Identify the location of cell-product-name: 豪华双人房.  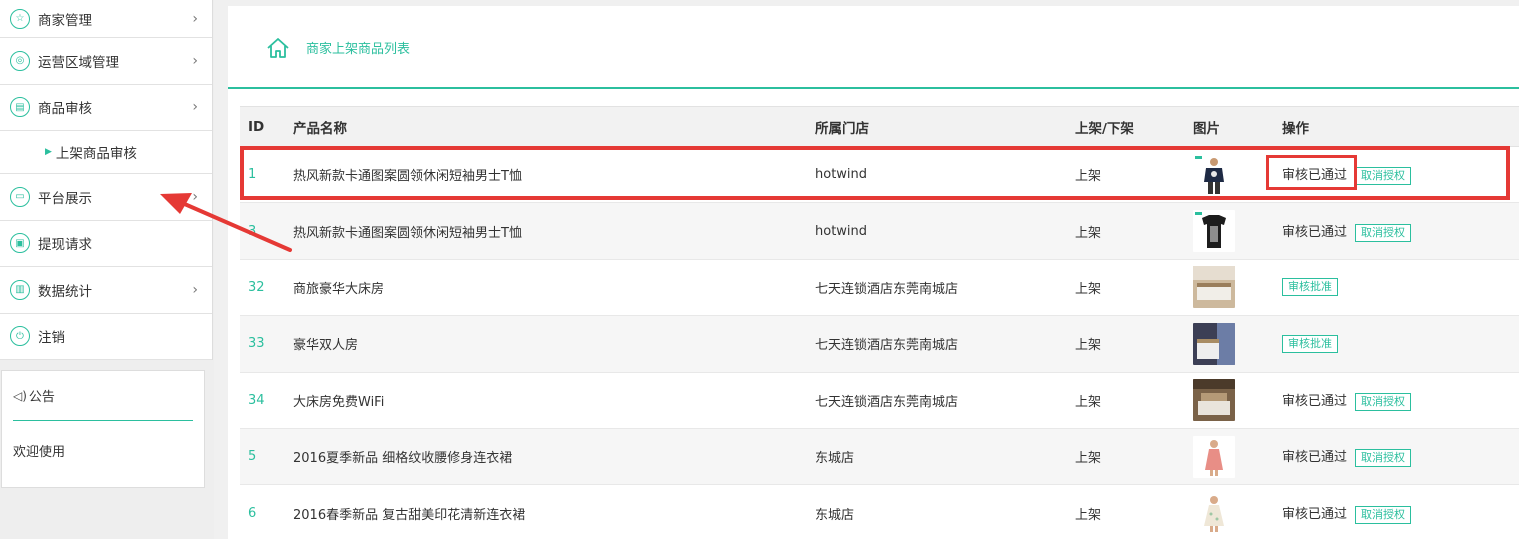
(546, 344).